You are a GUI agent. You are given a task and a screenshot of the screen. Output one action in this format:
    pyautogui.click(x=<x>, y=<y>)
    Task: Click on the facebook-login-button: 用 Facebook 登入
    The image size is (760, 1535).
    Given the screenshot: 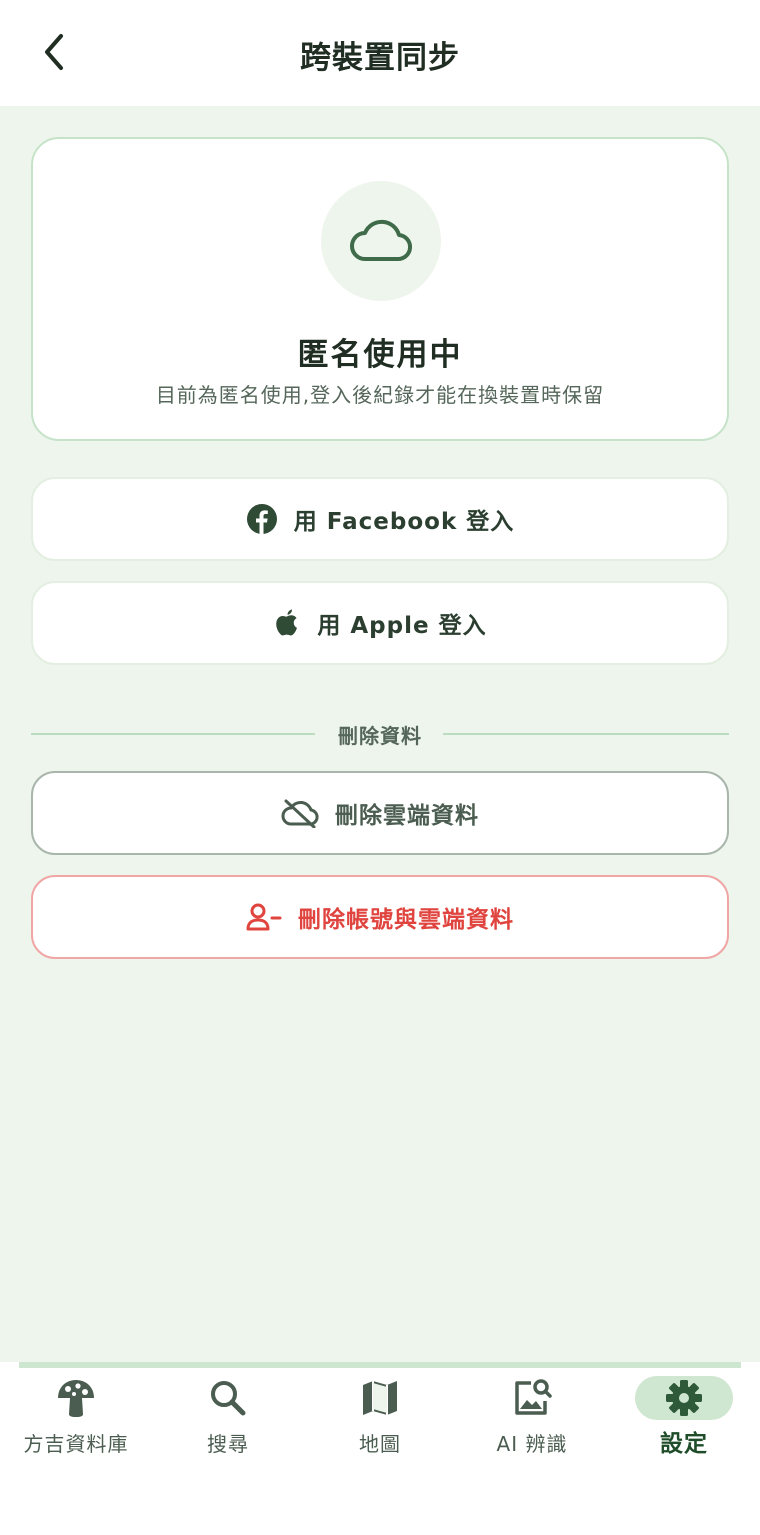 What is the action you would take?
    pyautogui.click(x=380, y=519)
    